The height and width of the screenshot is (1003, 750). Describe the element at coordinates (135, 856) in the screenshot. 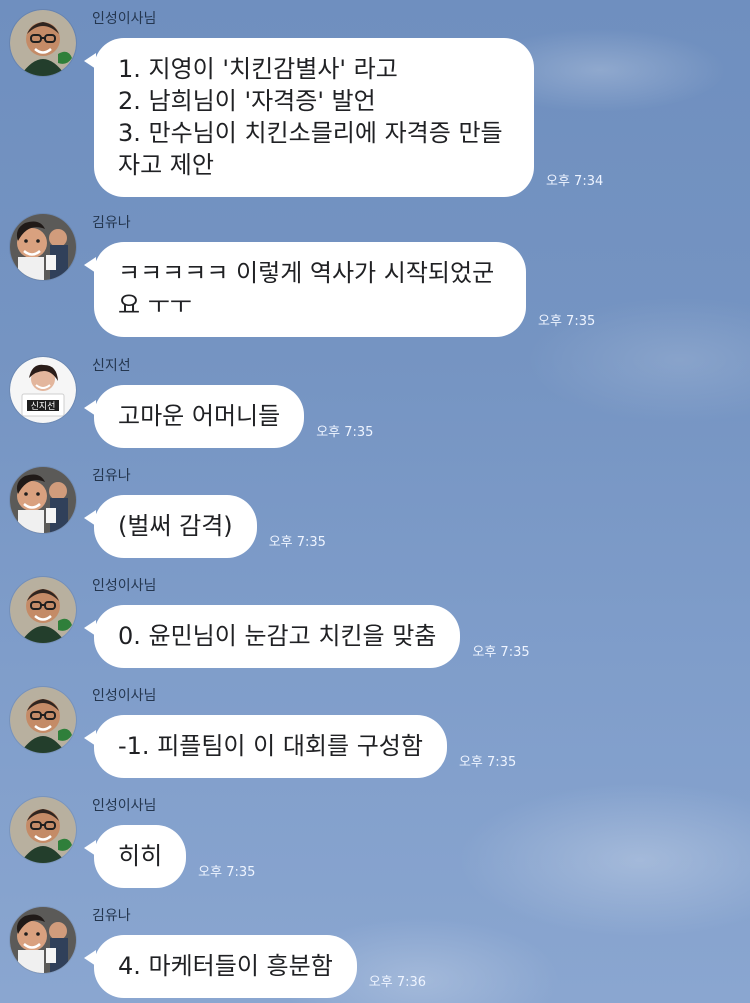

I see `message-bubble: 히히` at that location.